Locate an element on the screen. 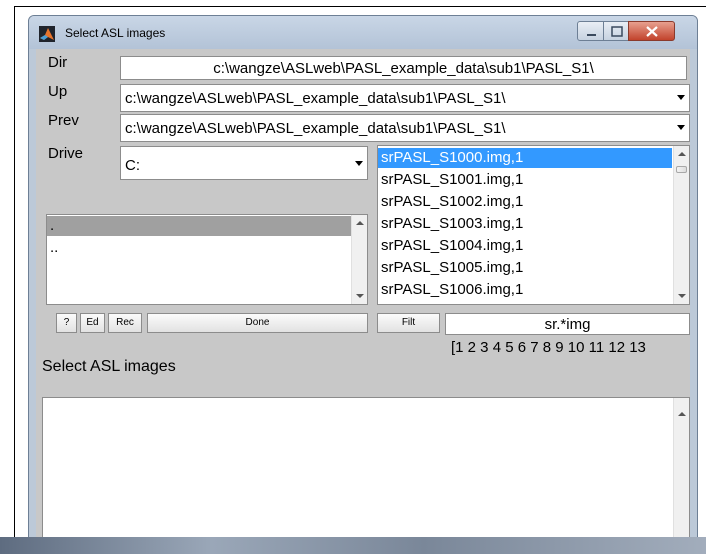 The width and height of the screenshot is (706, 554). frames-value: [1 2 3 4 5 6 7 8 9 10 11 12 13 is located at coordinates (548, 347).